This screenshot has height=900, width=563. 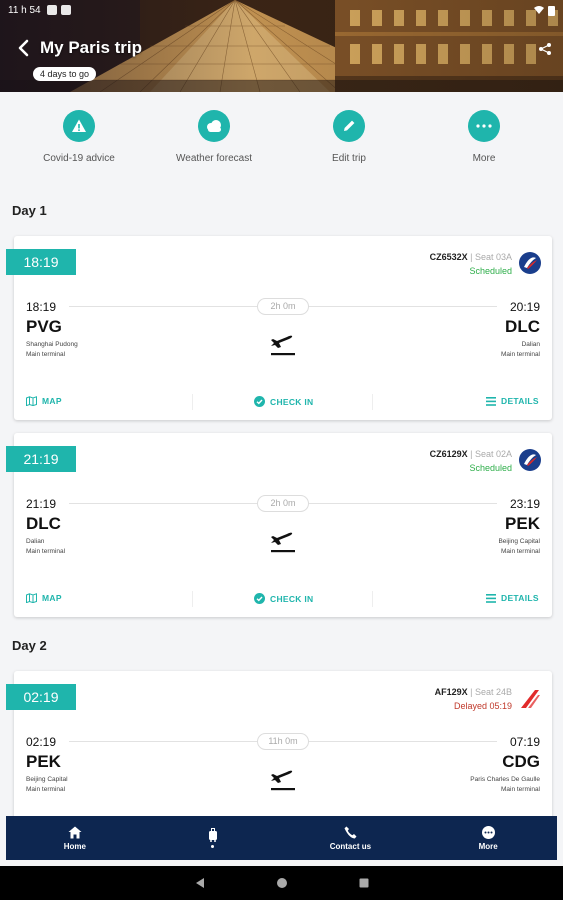 I want to click on arrival-airport-info: Dalian Main terminal, so click(x=520, y=350).